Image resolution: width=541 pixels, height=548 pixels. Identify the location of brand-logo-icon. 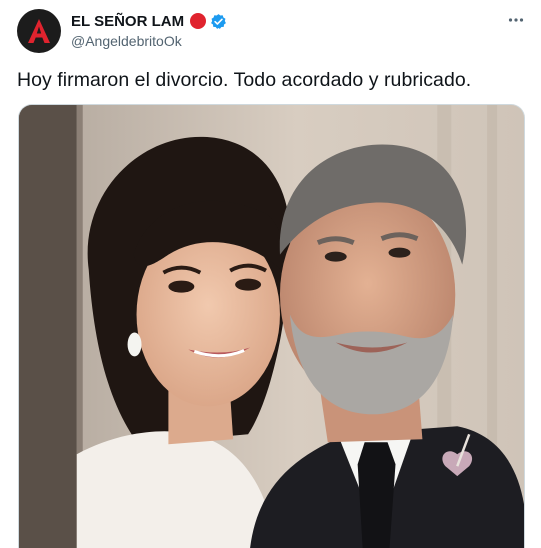
(39, 31).